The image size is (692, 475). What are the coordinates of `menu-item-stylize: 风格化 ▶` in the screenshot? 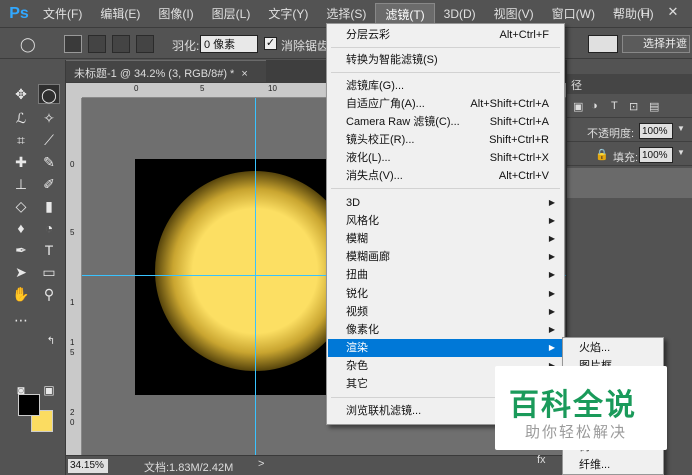 It's located at (445, 221).